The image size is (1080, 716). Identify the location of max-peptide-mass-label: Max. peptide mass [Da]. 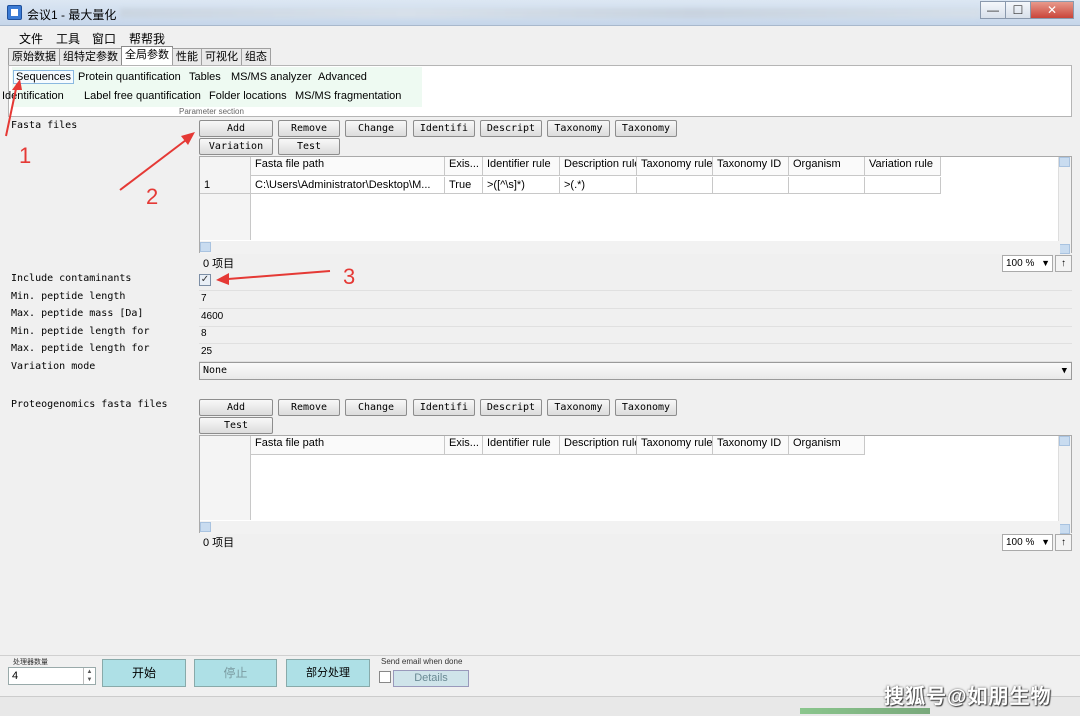
(77, 313).